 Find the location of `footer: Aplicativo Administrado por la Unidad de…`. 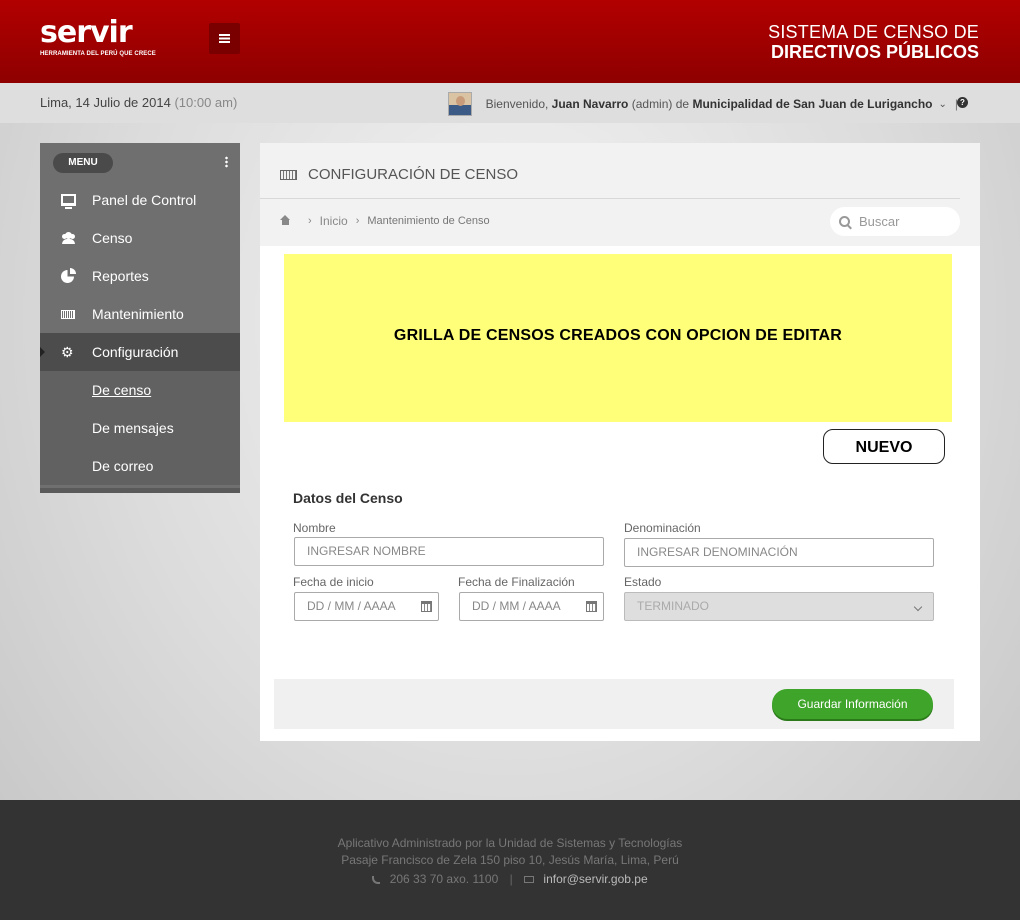

footer: Aplicativo Administrado por la Unidad de… is located at coordinates (510, 860).